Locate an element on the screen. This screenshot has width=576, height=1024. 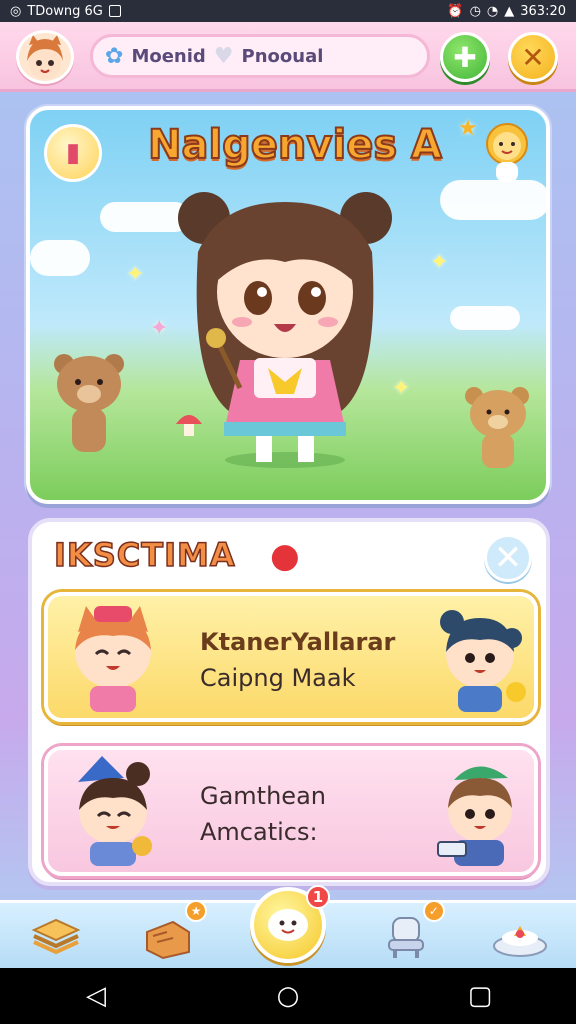
card-title: Gamthean is located at coordinates (263, 796).